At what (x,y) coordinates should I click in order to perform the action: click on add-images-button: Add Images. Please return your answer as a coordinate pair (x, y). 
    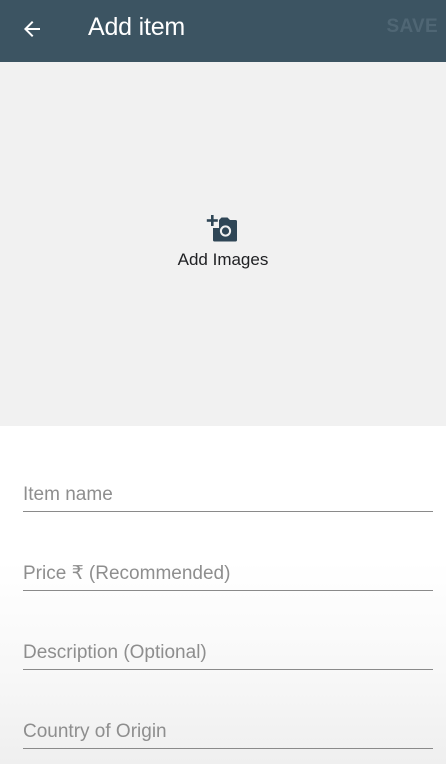
    Looking at the image, I should click on (223, 242).